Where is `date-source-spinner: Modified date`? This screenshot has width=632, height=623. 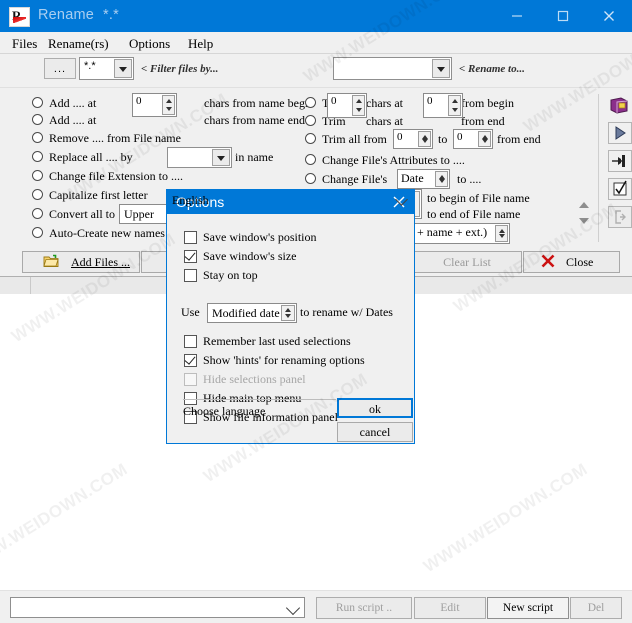 date-source-spinner: Modified date is located at coordinates (252, 313).